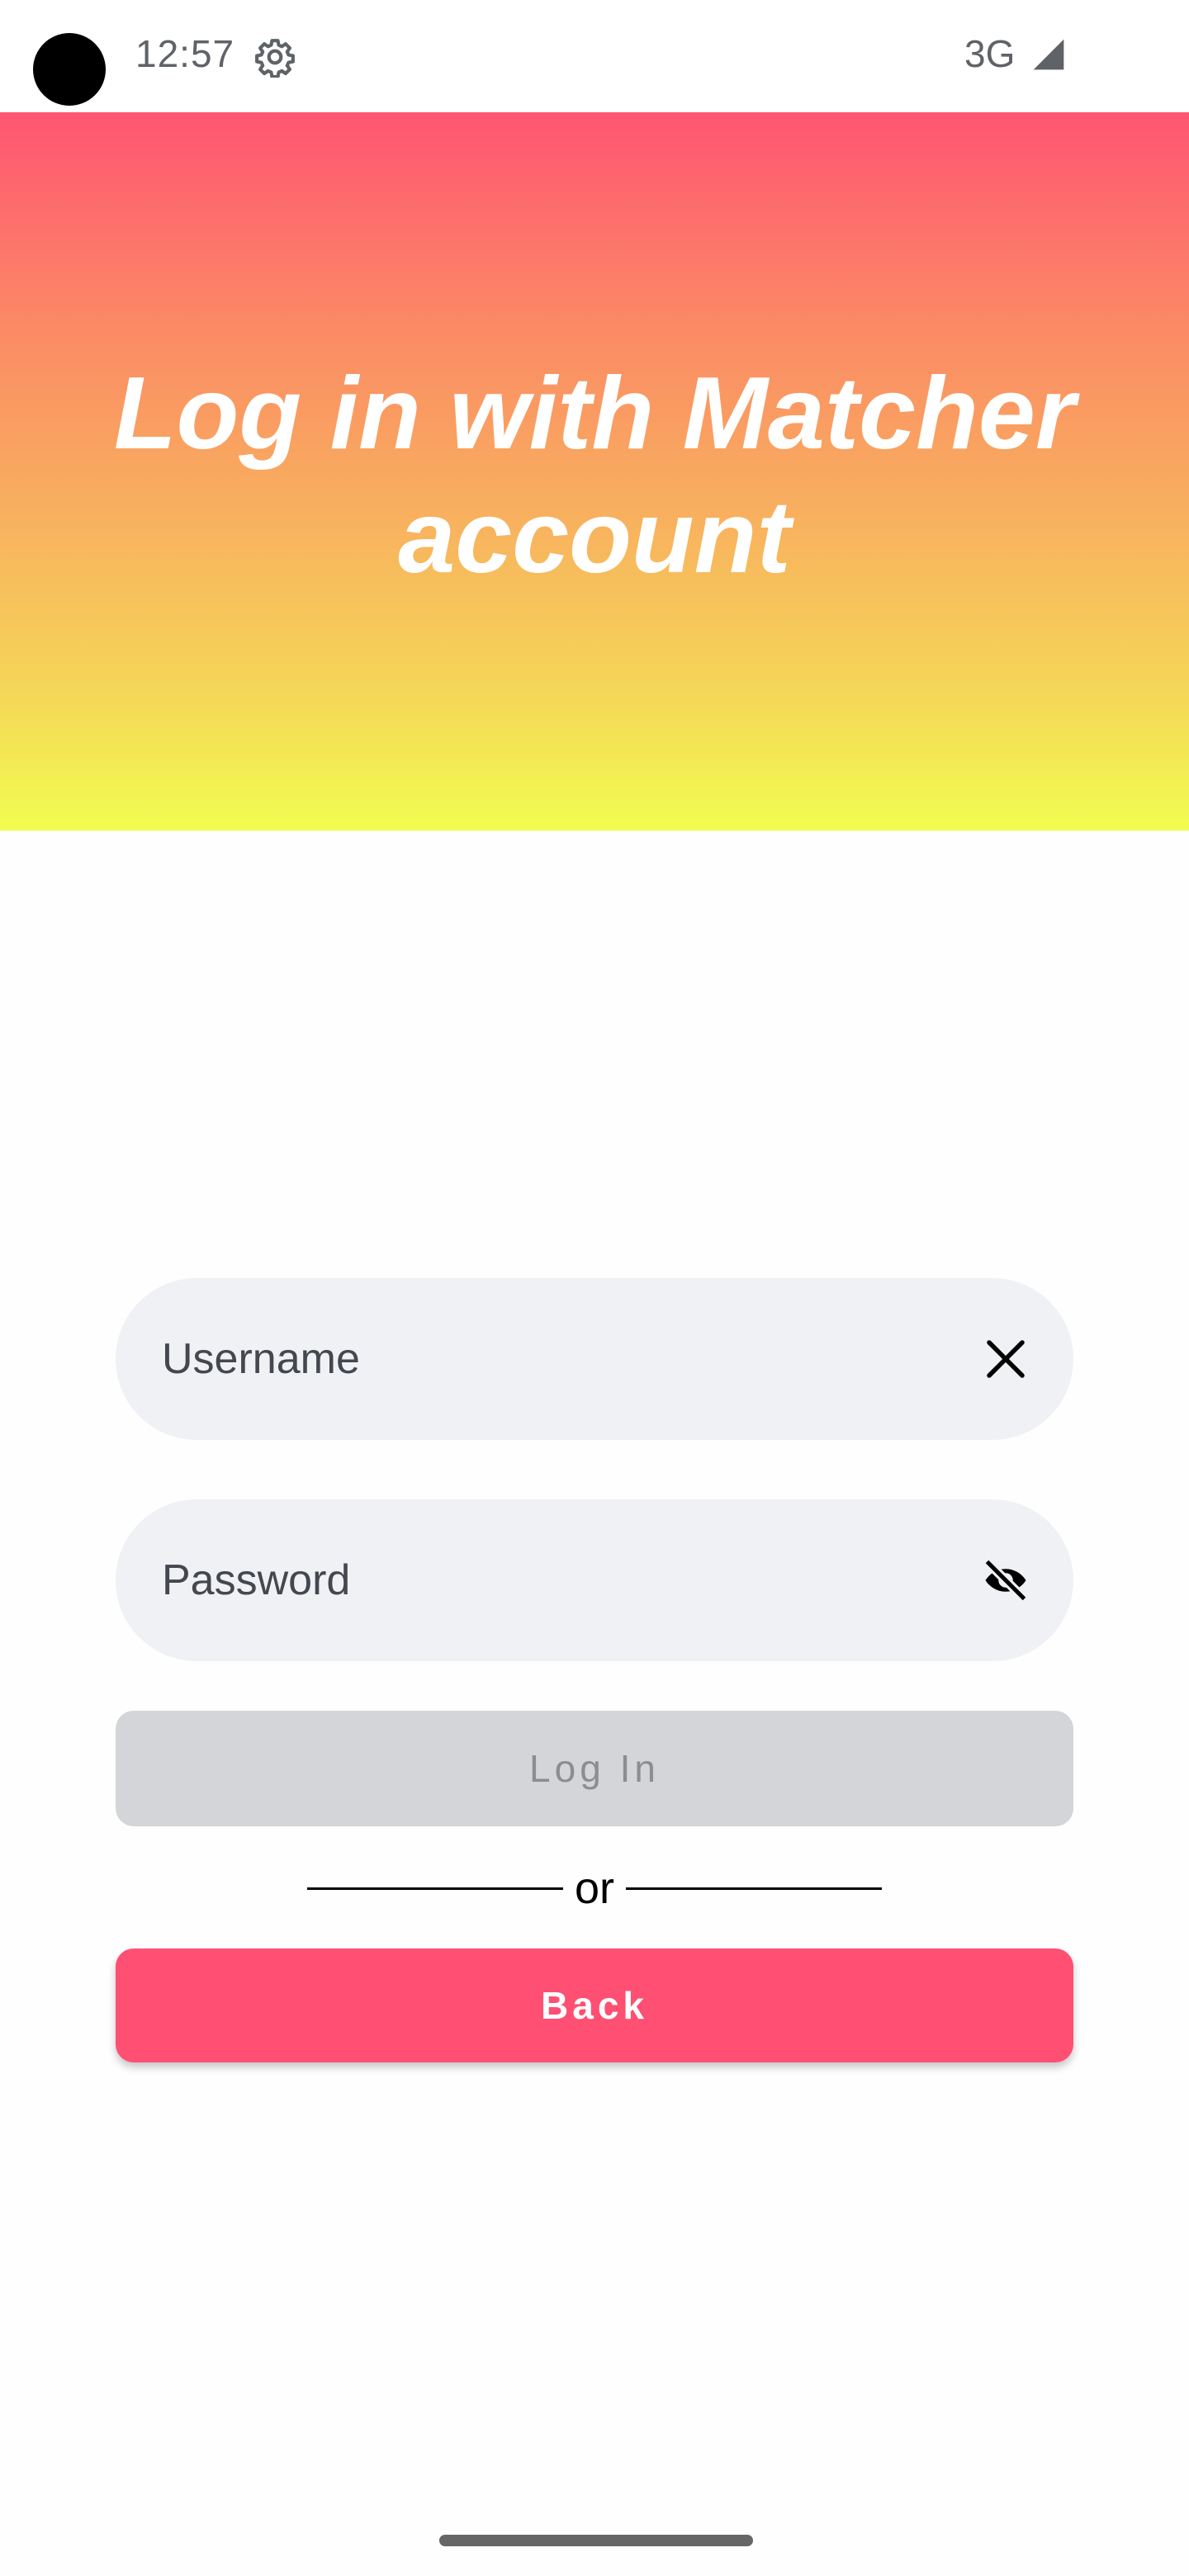 This screenshot has height=2576, width=1189. Describe the element at coordinates (594, 475) in the screenshot. I see `page-title: Log in with Matcher account` at that location.